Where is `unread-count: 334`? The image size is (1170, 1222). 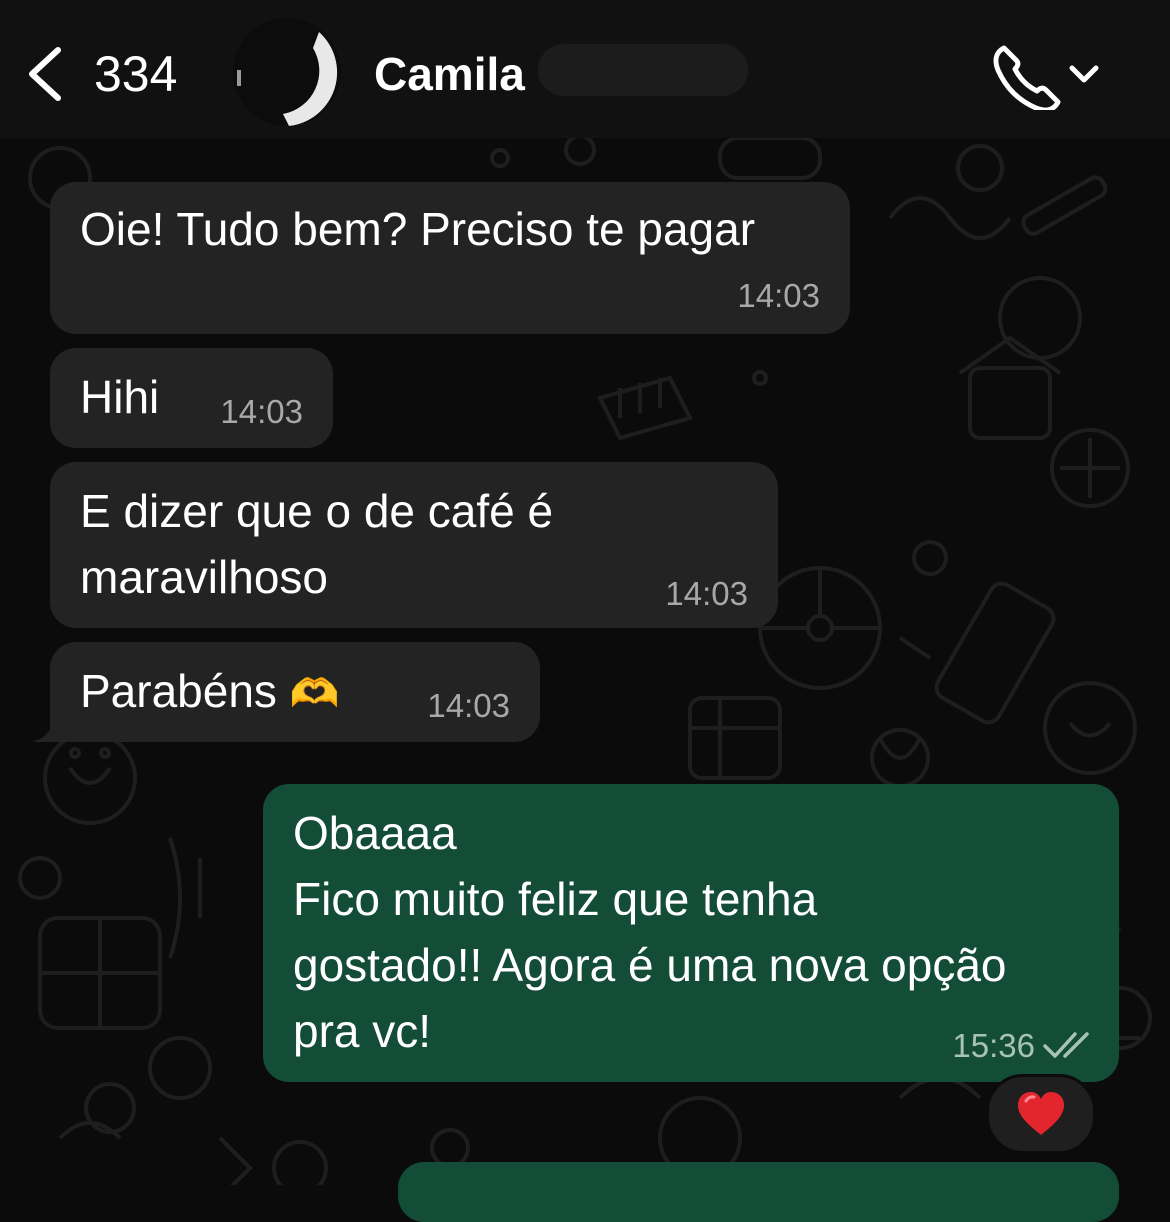 unread-count: 334 is located at coordinates (135, 74).